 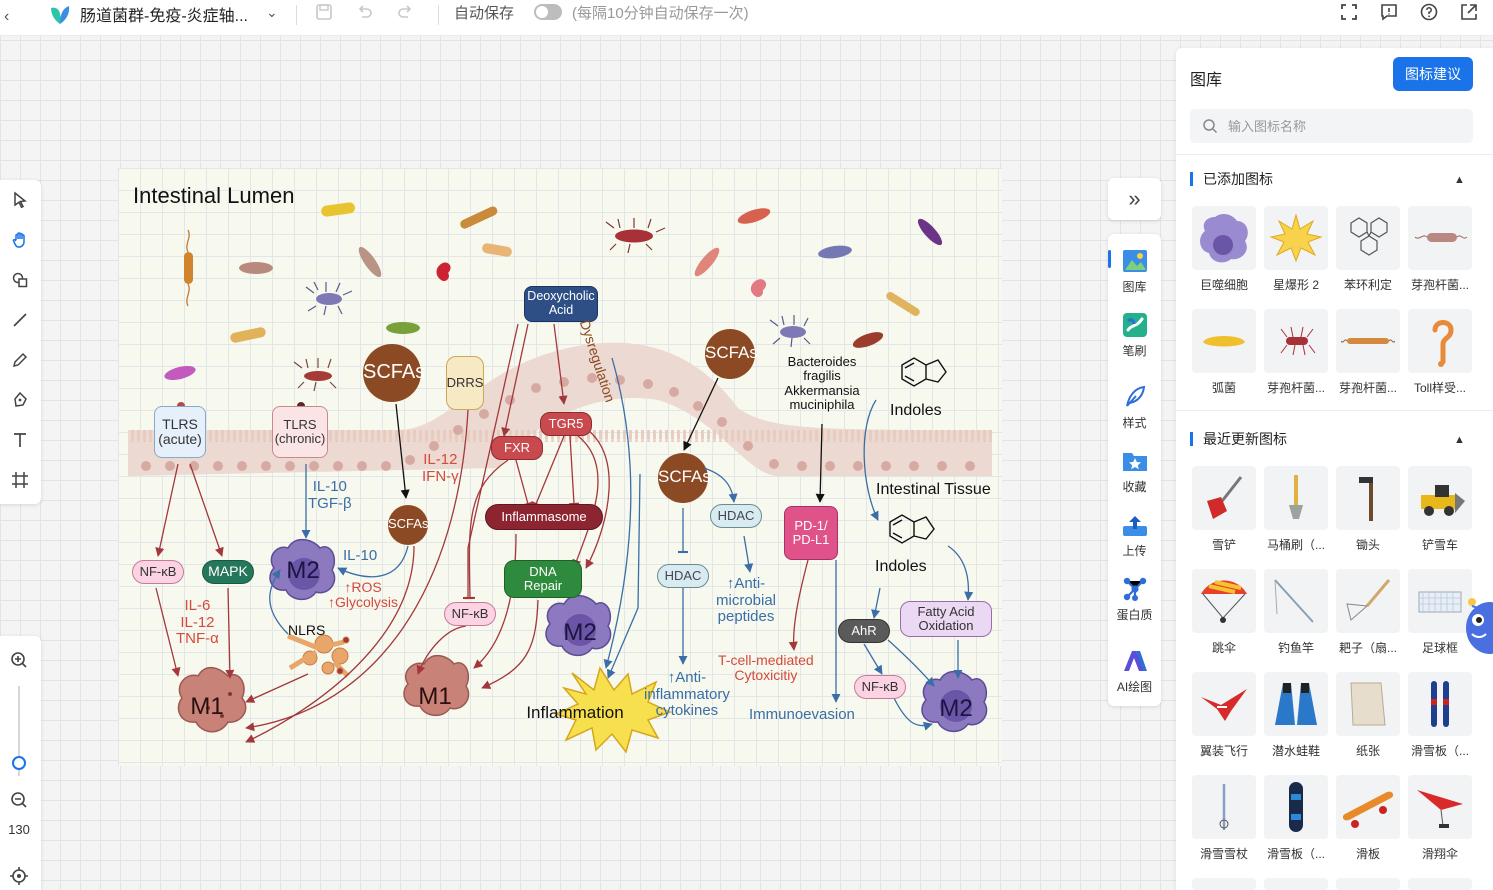 What do you see at coordinates (465, 383) in the screenshot?
I see `drrs-receptor: DRRS` at bounding box center [465, 383].